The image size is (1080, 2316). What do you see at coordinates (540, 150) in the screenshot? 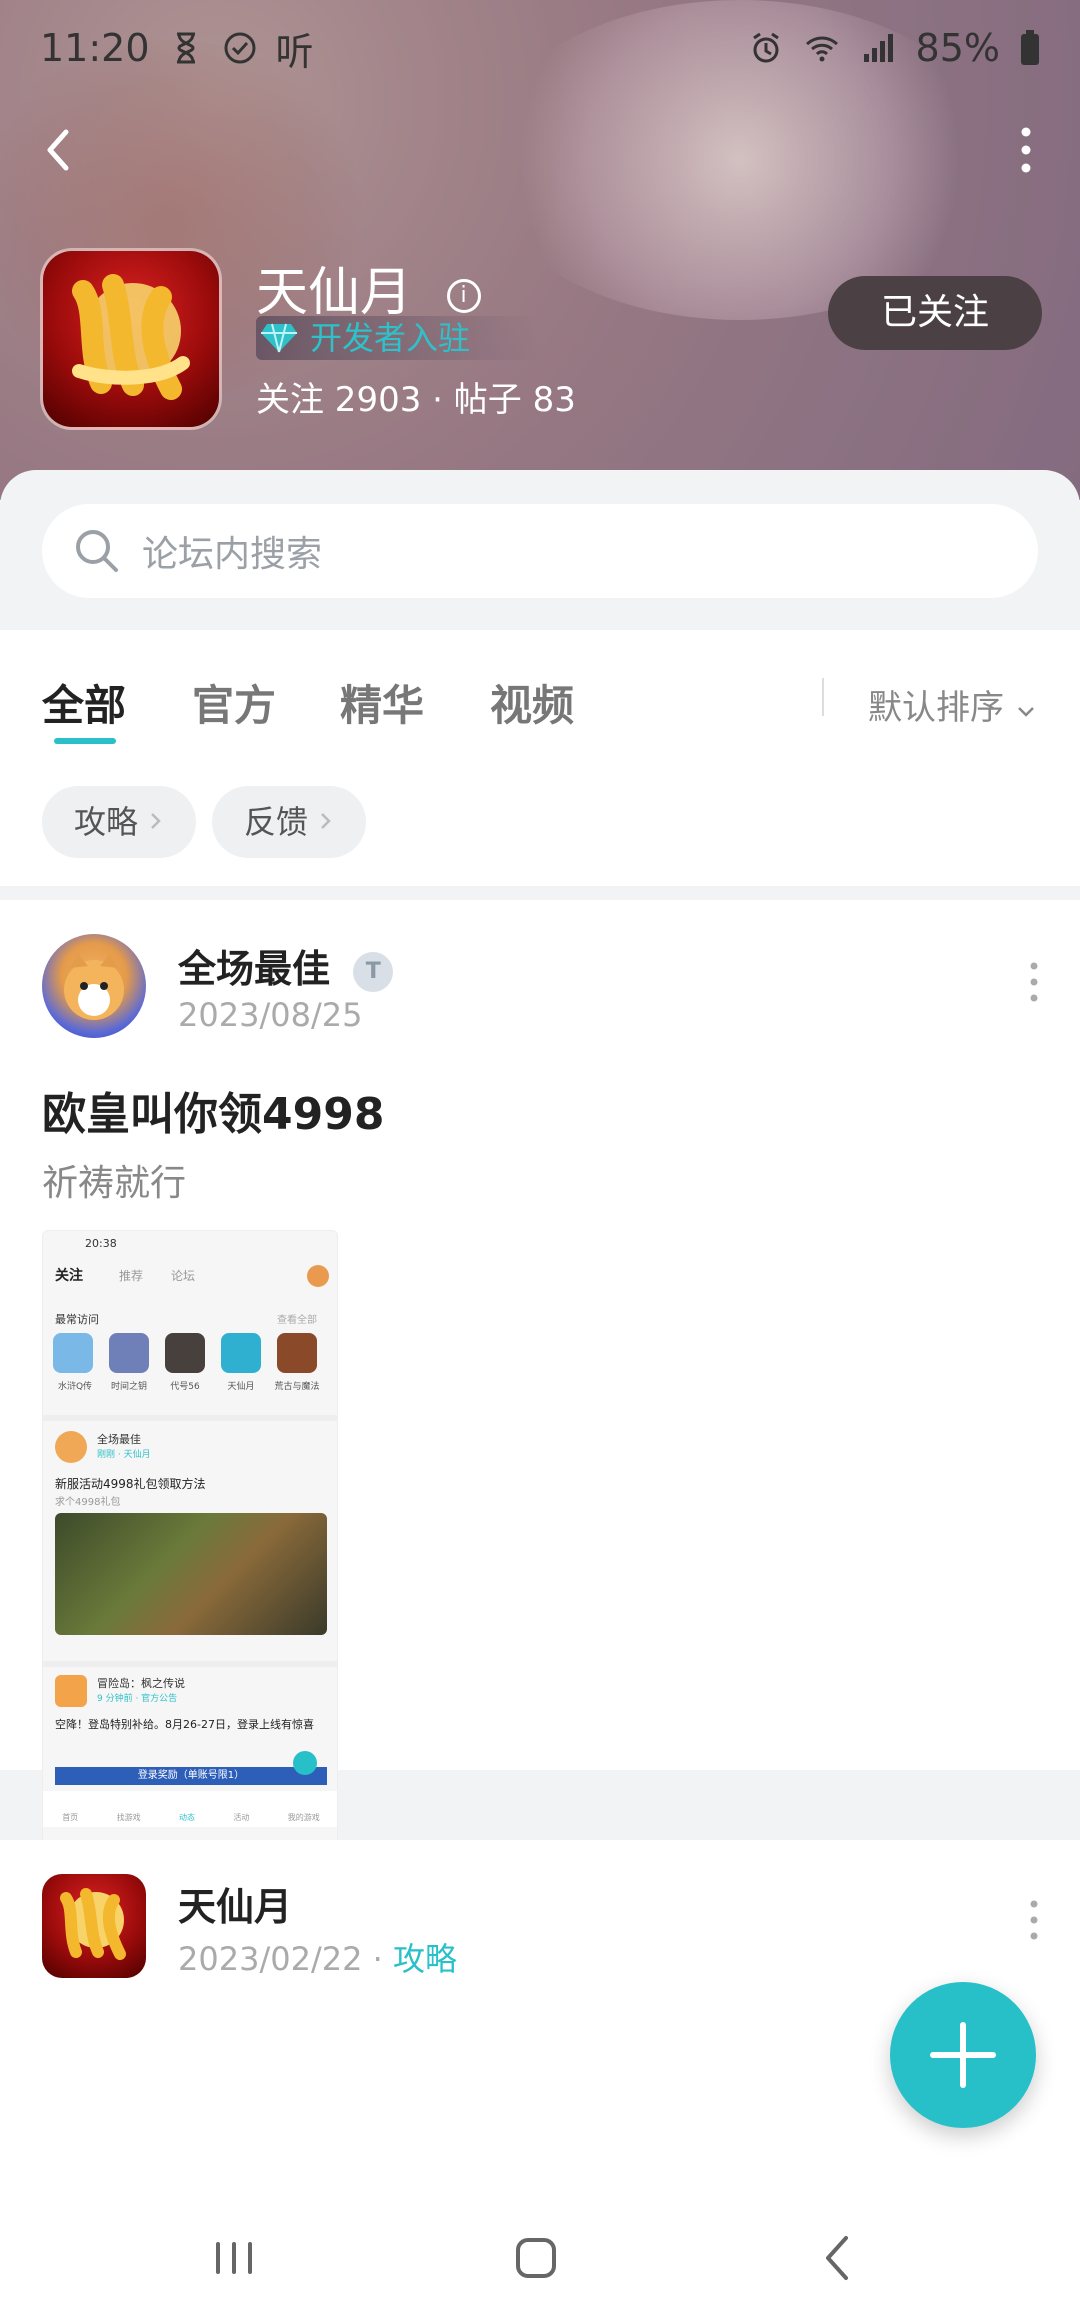
I see `top-bar` at bounding box center [540, 150].